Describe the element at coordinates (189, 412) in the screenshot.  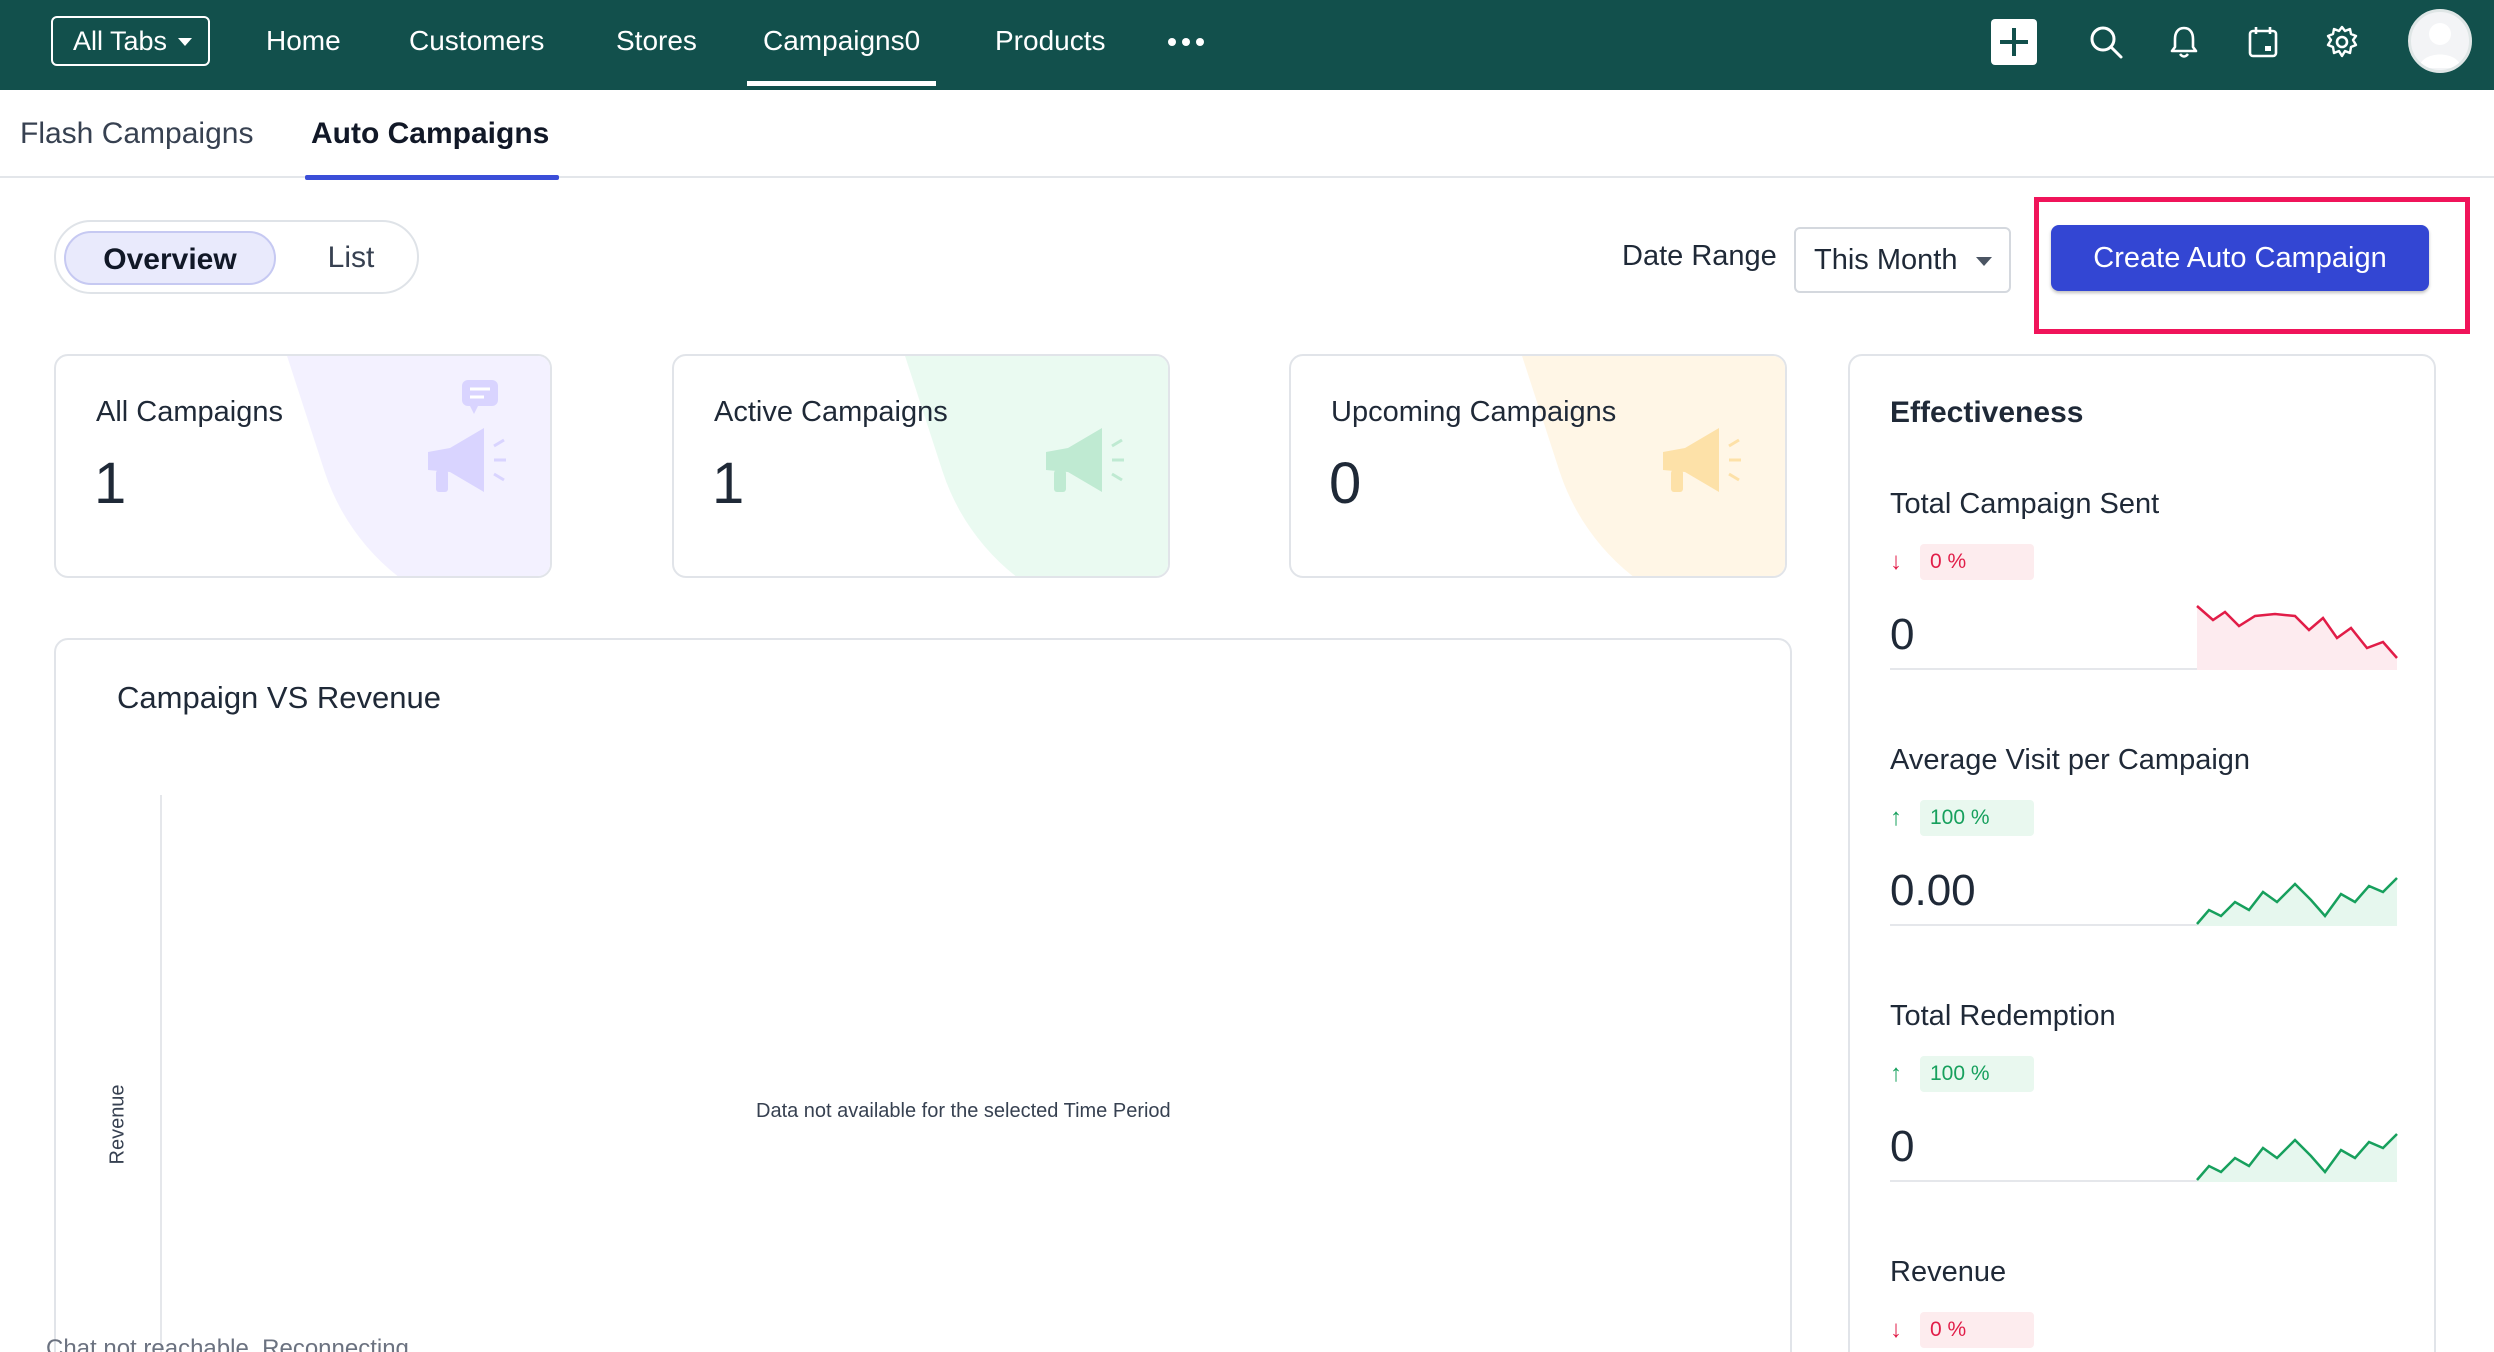
I see `card-title: All Campaigns` at that location.